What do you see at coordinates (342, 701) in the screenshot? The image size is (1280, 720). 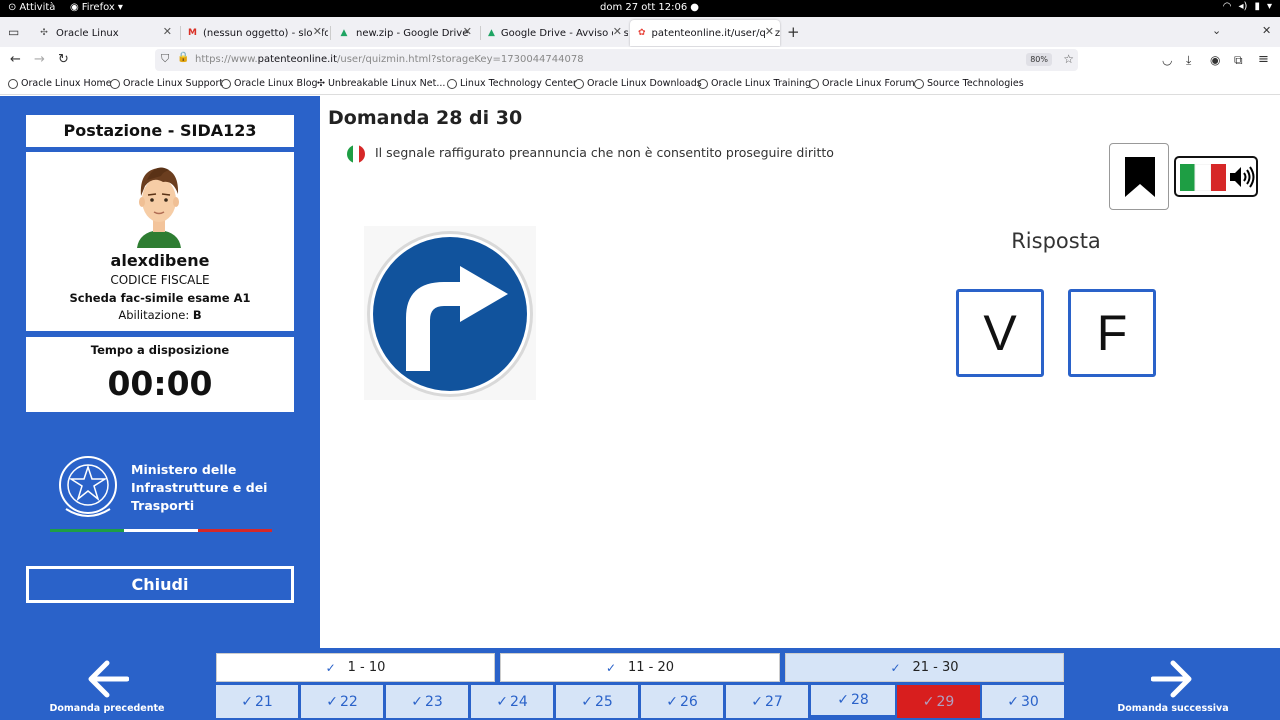 I see `question-22: ✓ 22` at bounding box center [342, 701].